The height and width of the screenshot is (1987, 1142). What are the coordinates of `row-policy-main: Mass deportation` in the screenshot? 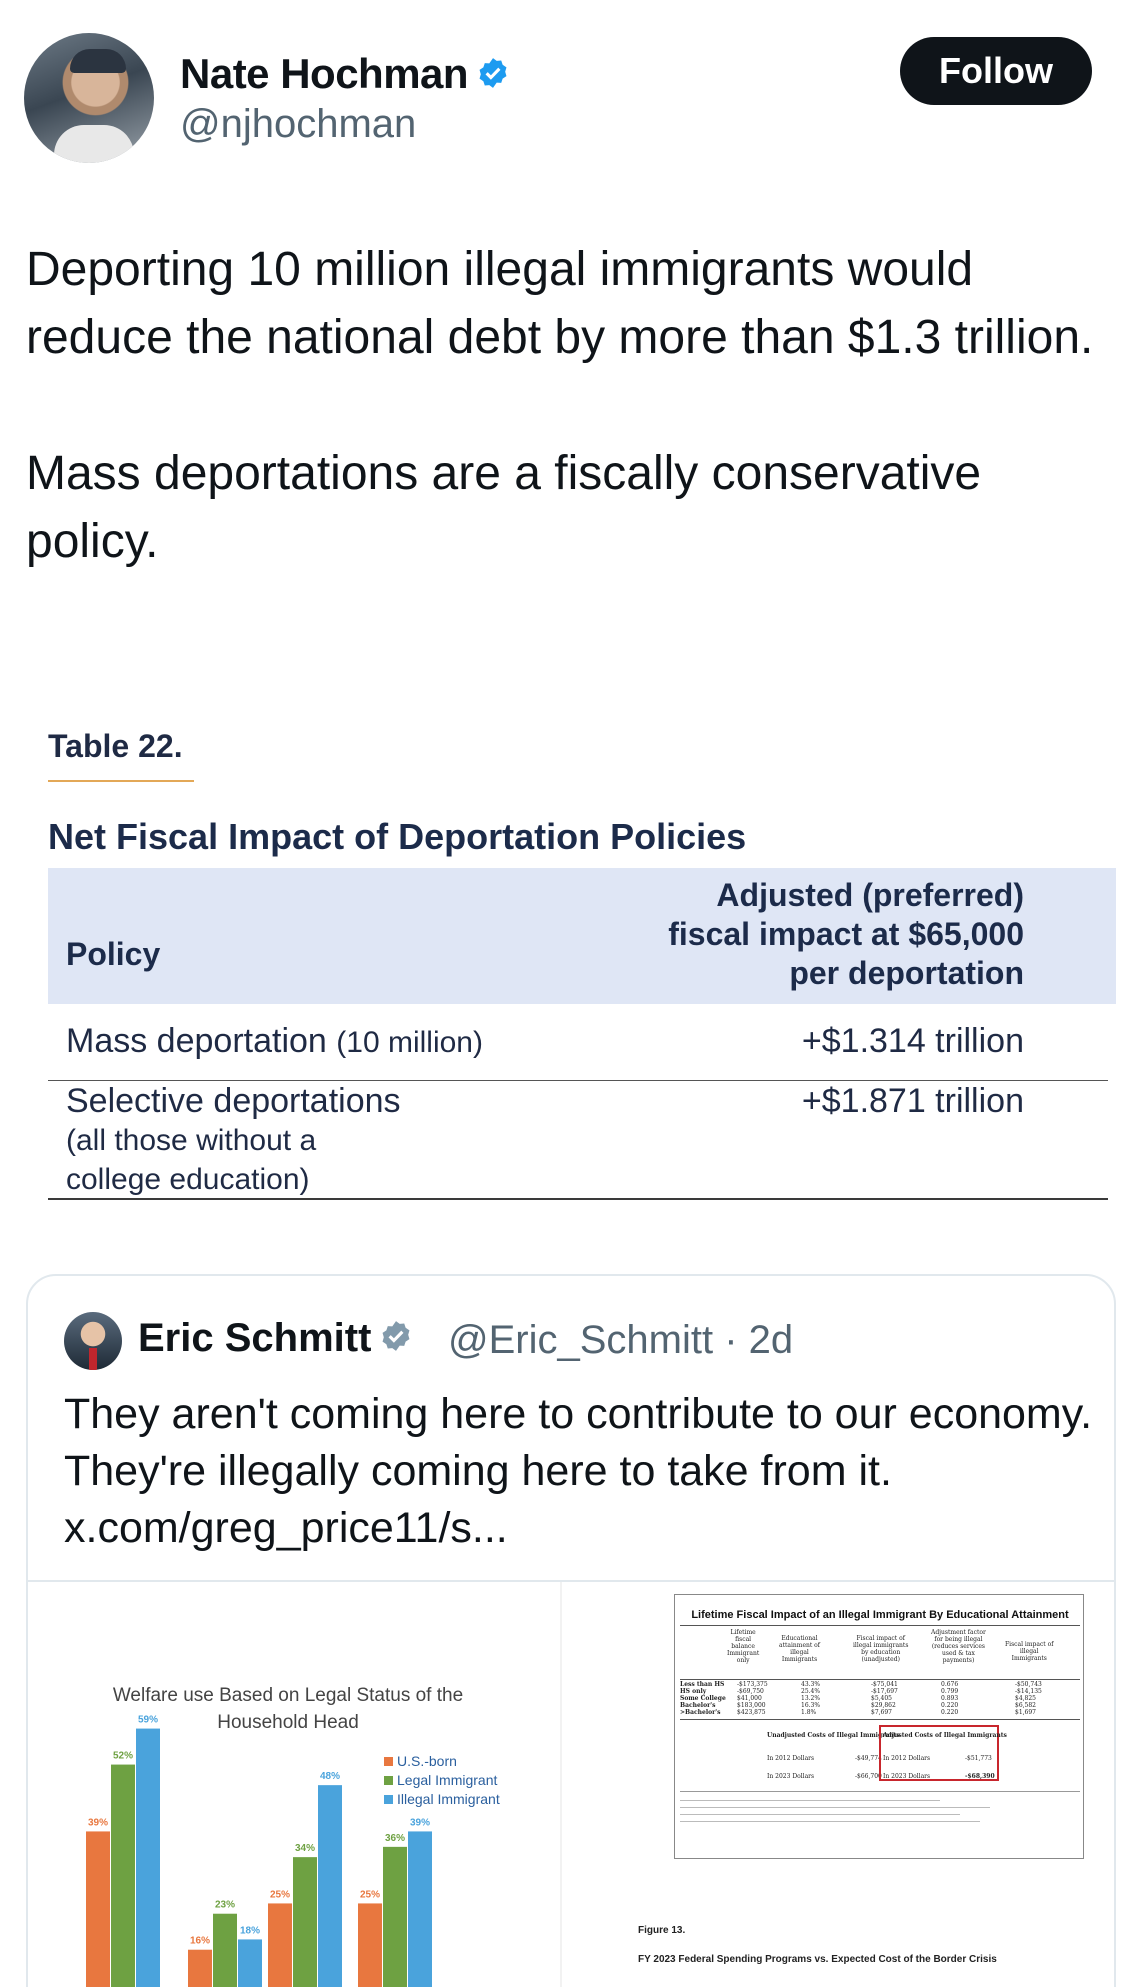 It's located at (196, 1041).